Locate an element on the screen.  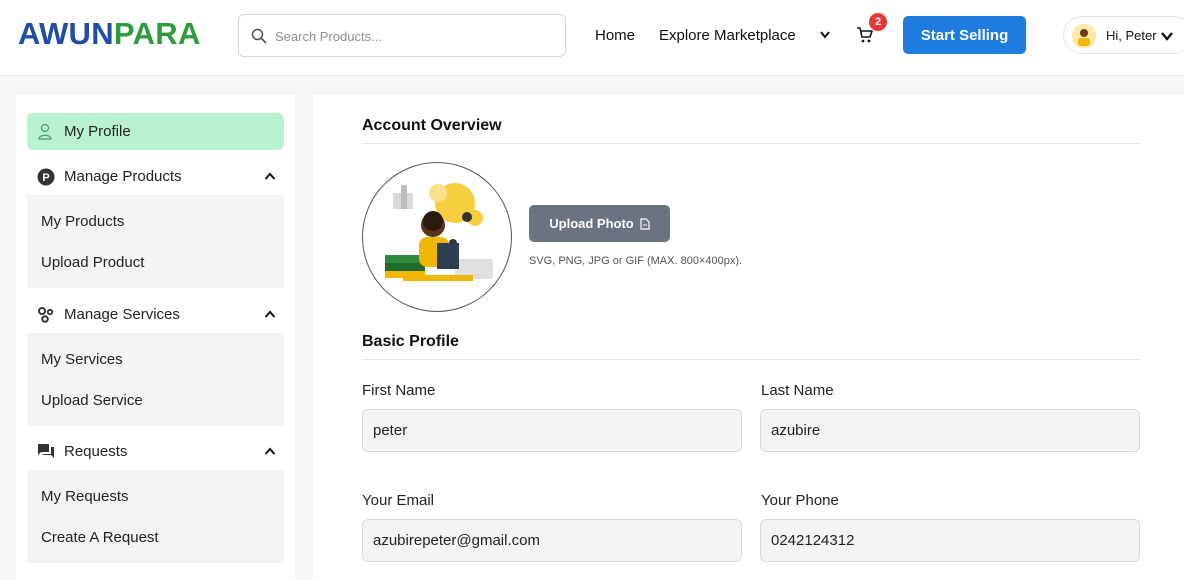
email-field is located at coordinates (552, 540).